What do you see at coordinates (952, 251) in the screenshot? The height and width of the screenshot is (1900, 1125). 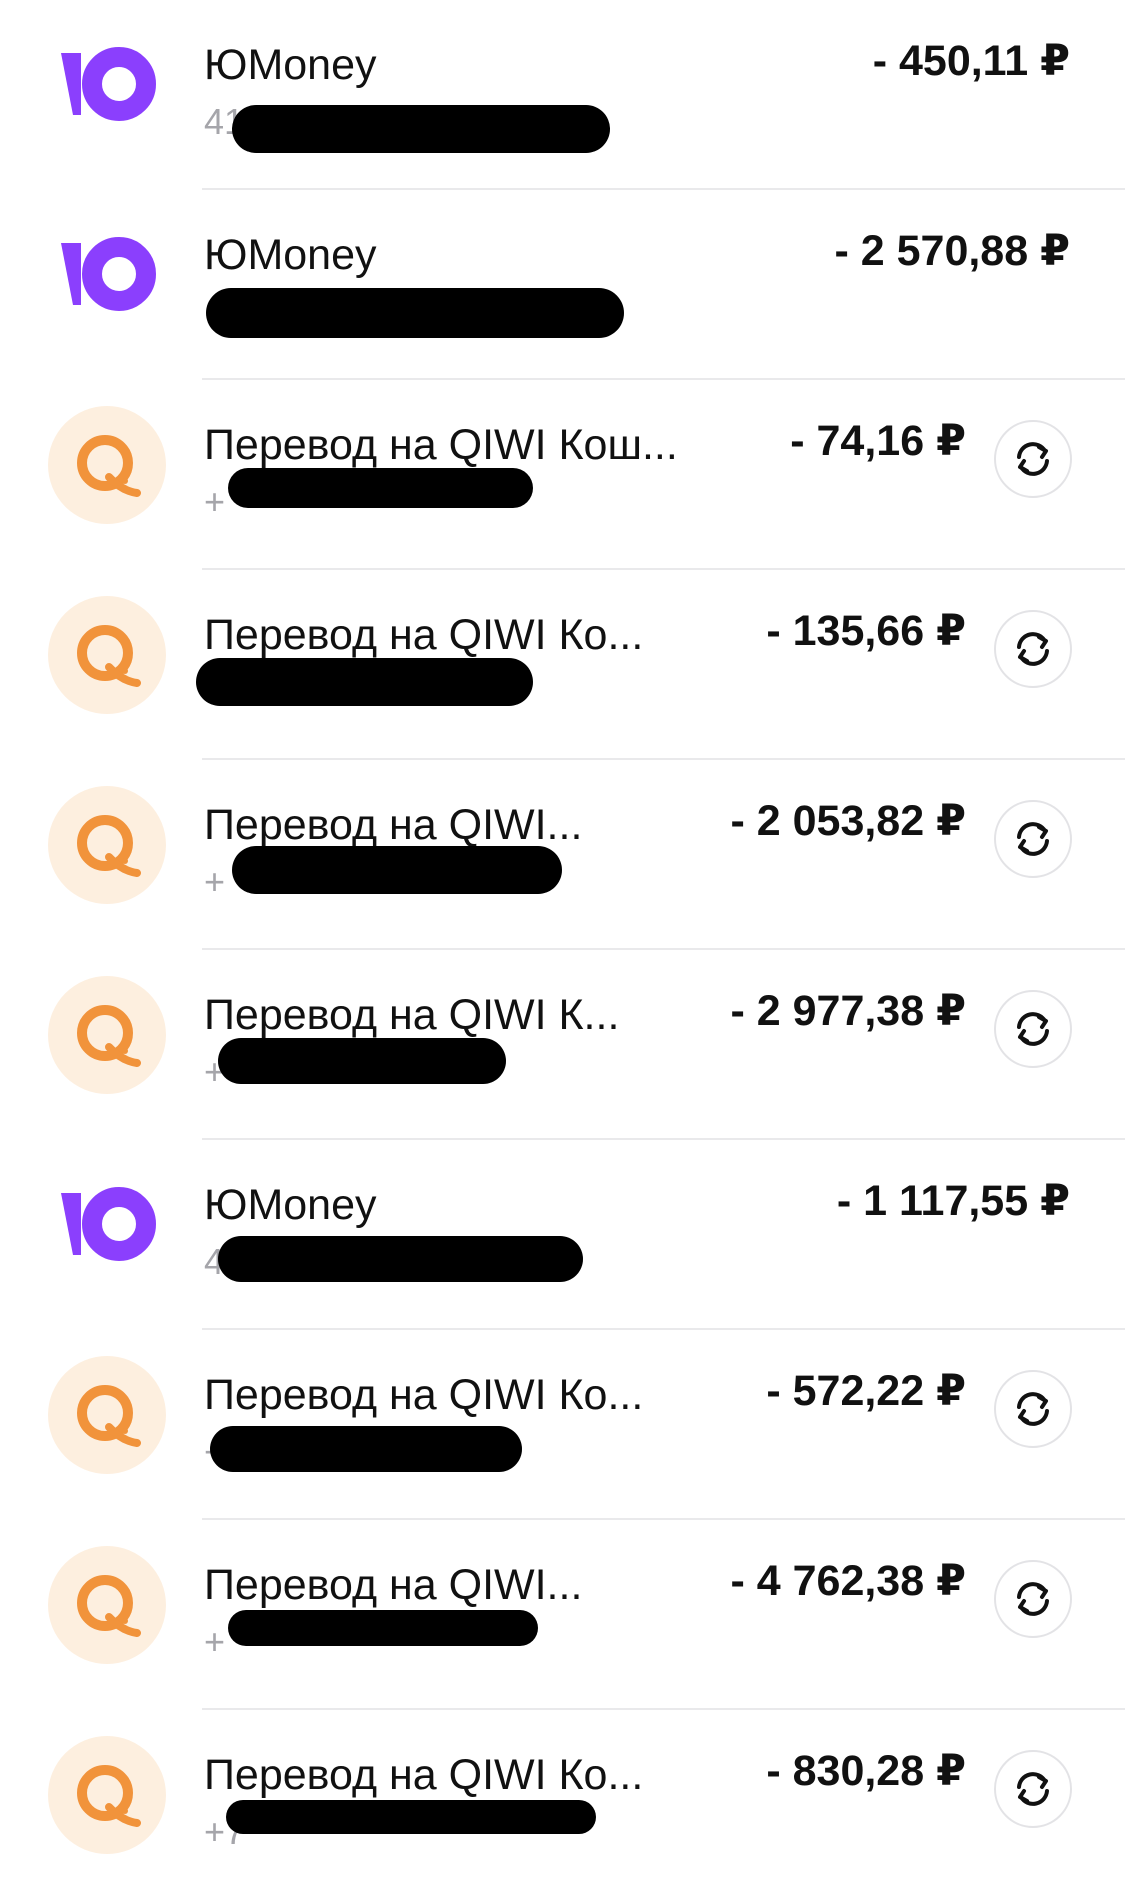 I see `operation-amount: - 2 570,88 ₽` at bounding box center [952, 251].